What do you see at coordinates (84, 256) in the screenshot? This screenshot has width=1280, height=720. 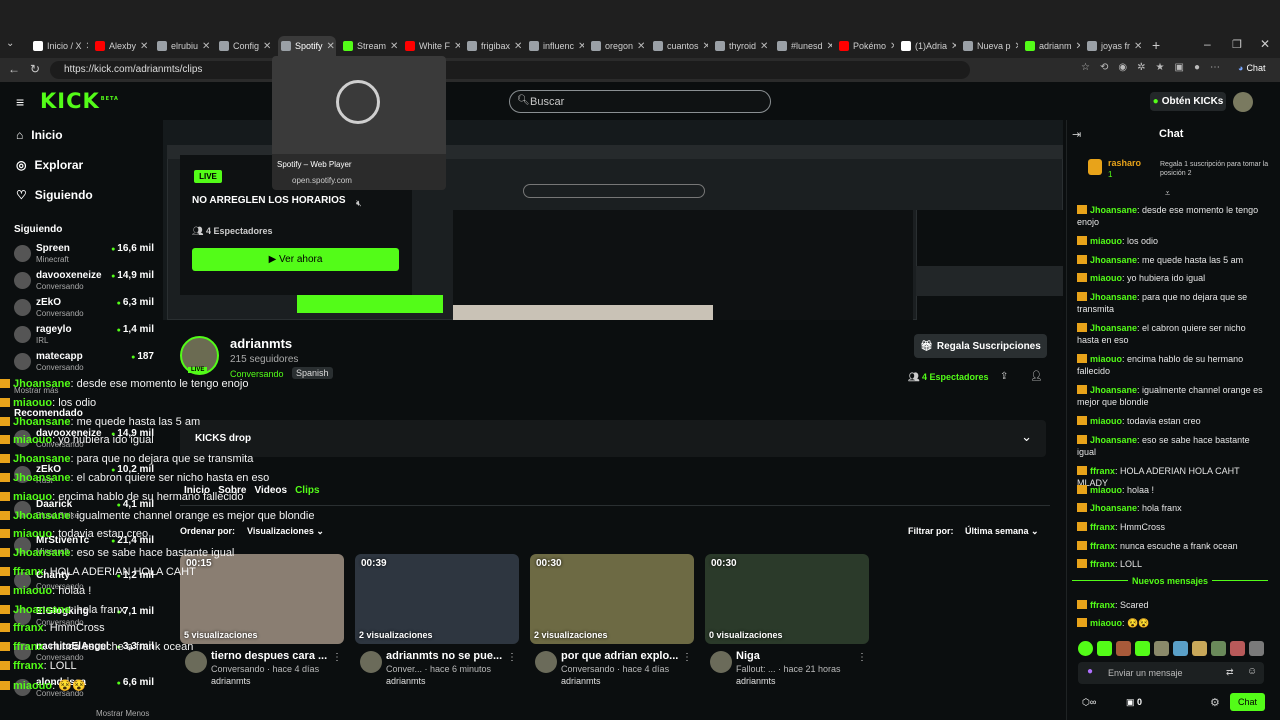 I see `sidebar-channel: SpreenMinecraft 16,6 mil` at bounding box center [84, 256].